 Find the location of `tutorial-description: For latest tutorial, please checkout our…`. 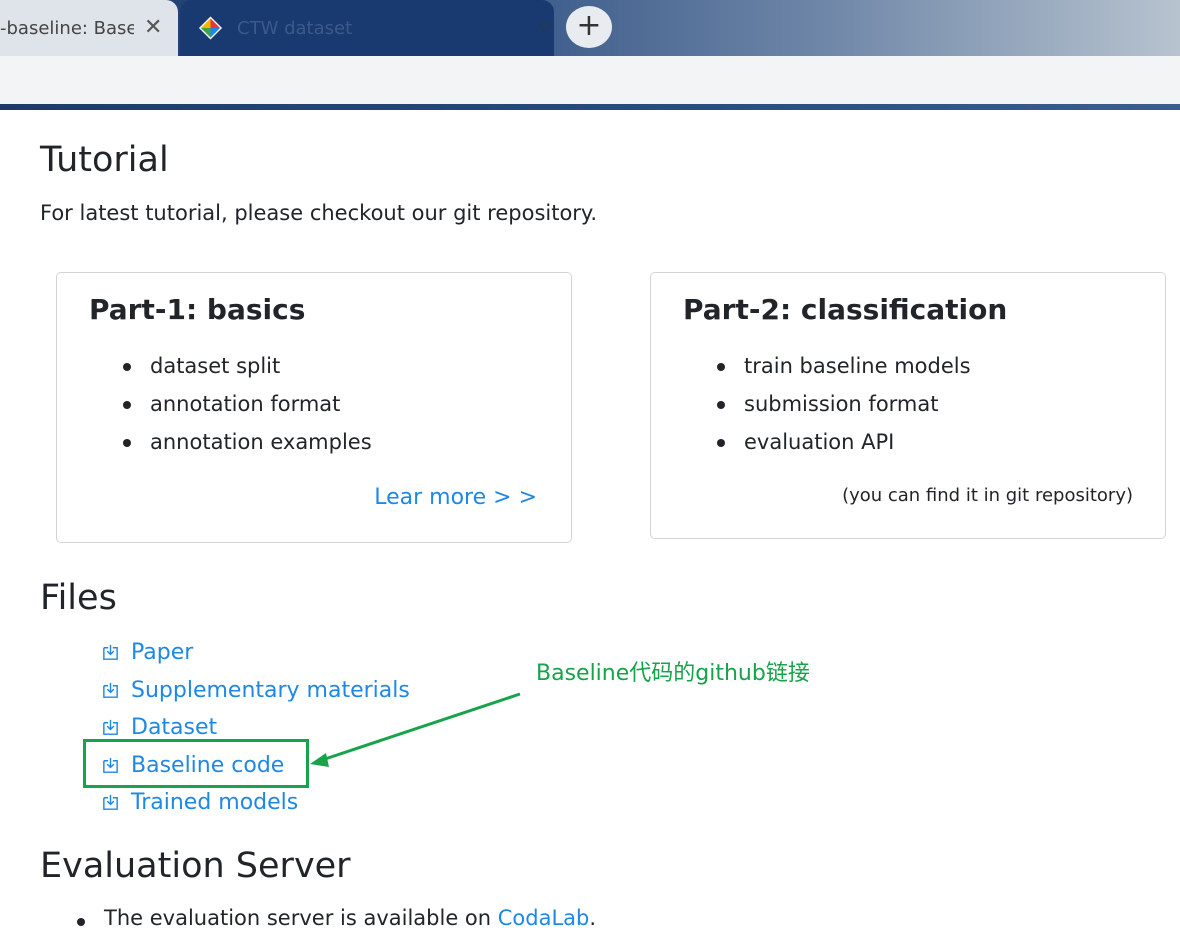

tutorial-description: For latest tutorial, please checkout our… is located at coordinates (319, 213).